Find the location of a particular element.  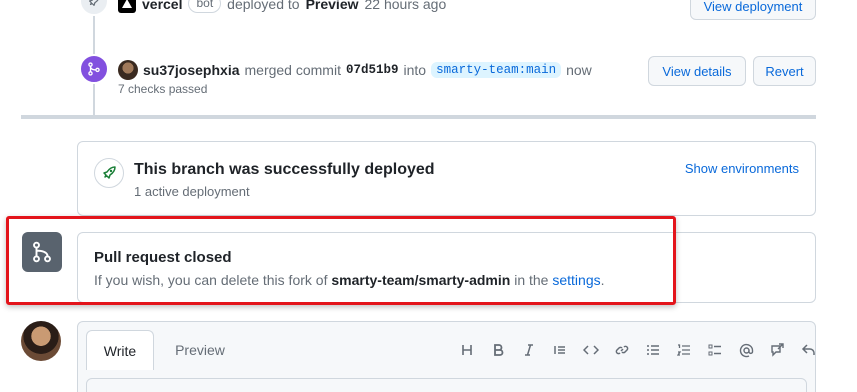

merge-time: now is located at coordinates (579, 70).